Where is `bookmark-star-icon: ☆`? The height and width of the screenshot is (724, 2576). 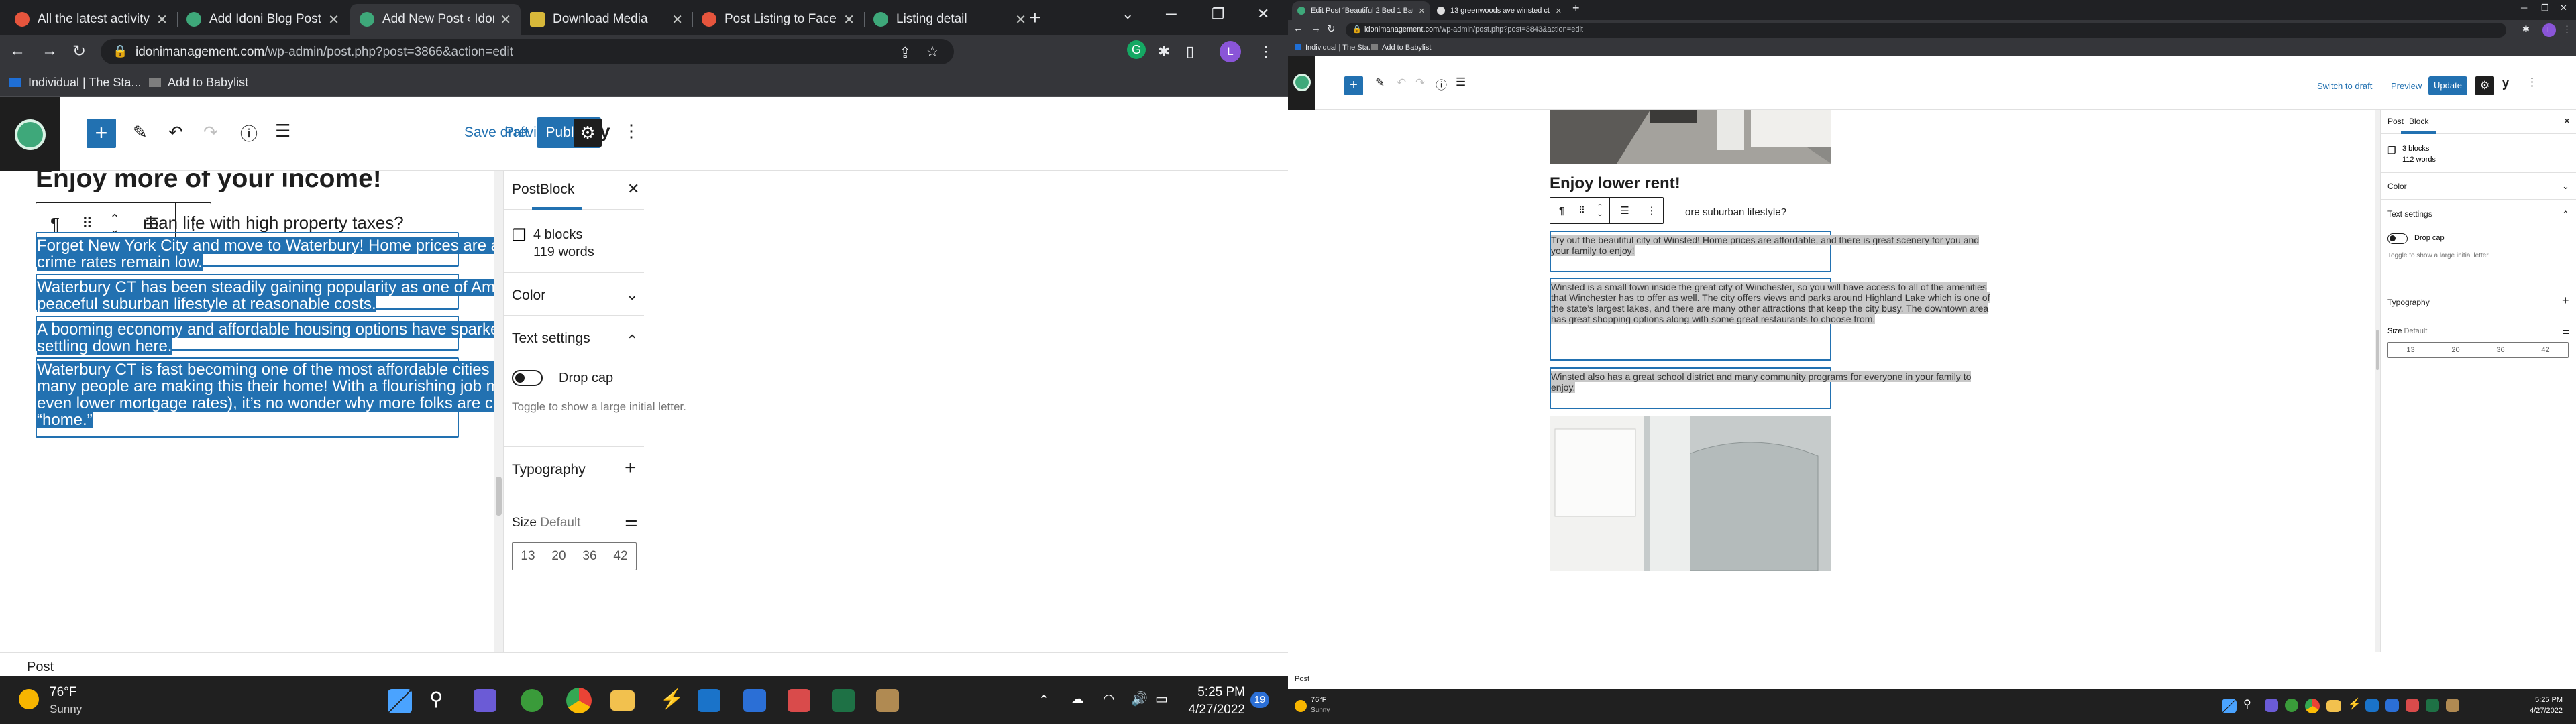 bookmark-star-icon: ☆ is located at coordinates (932, 52).